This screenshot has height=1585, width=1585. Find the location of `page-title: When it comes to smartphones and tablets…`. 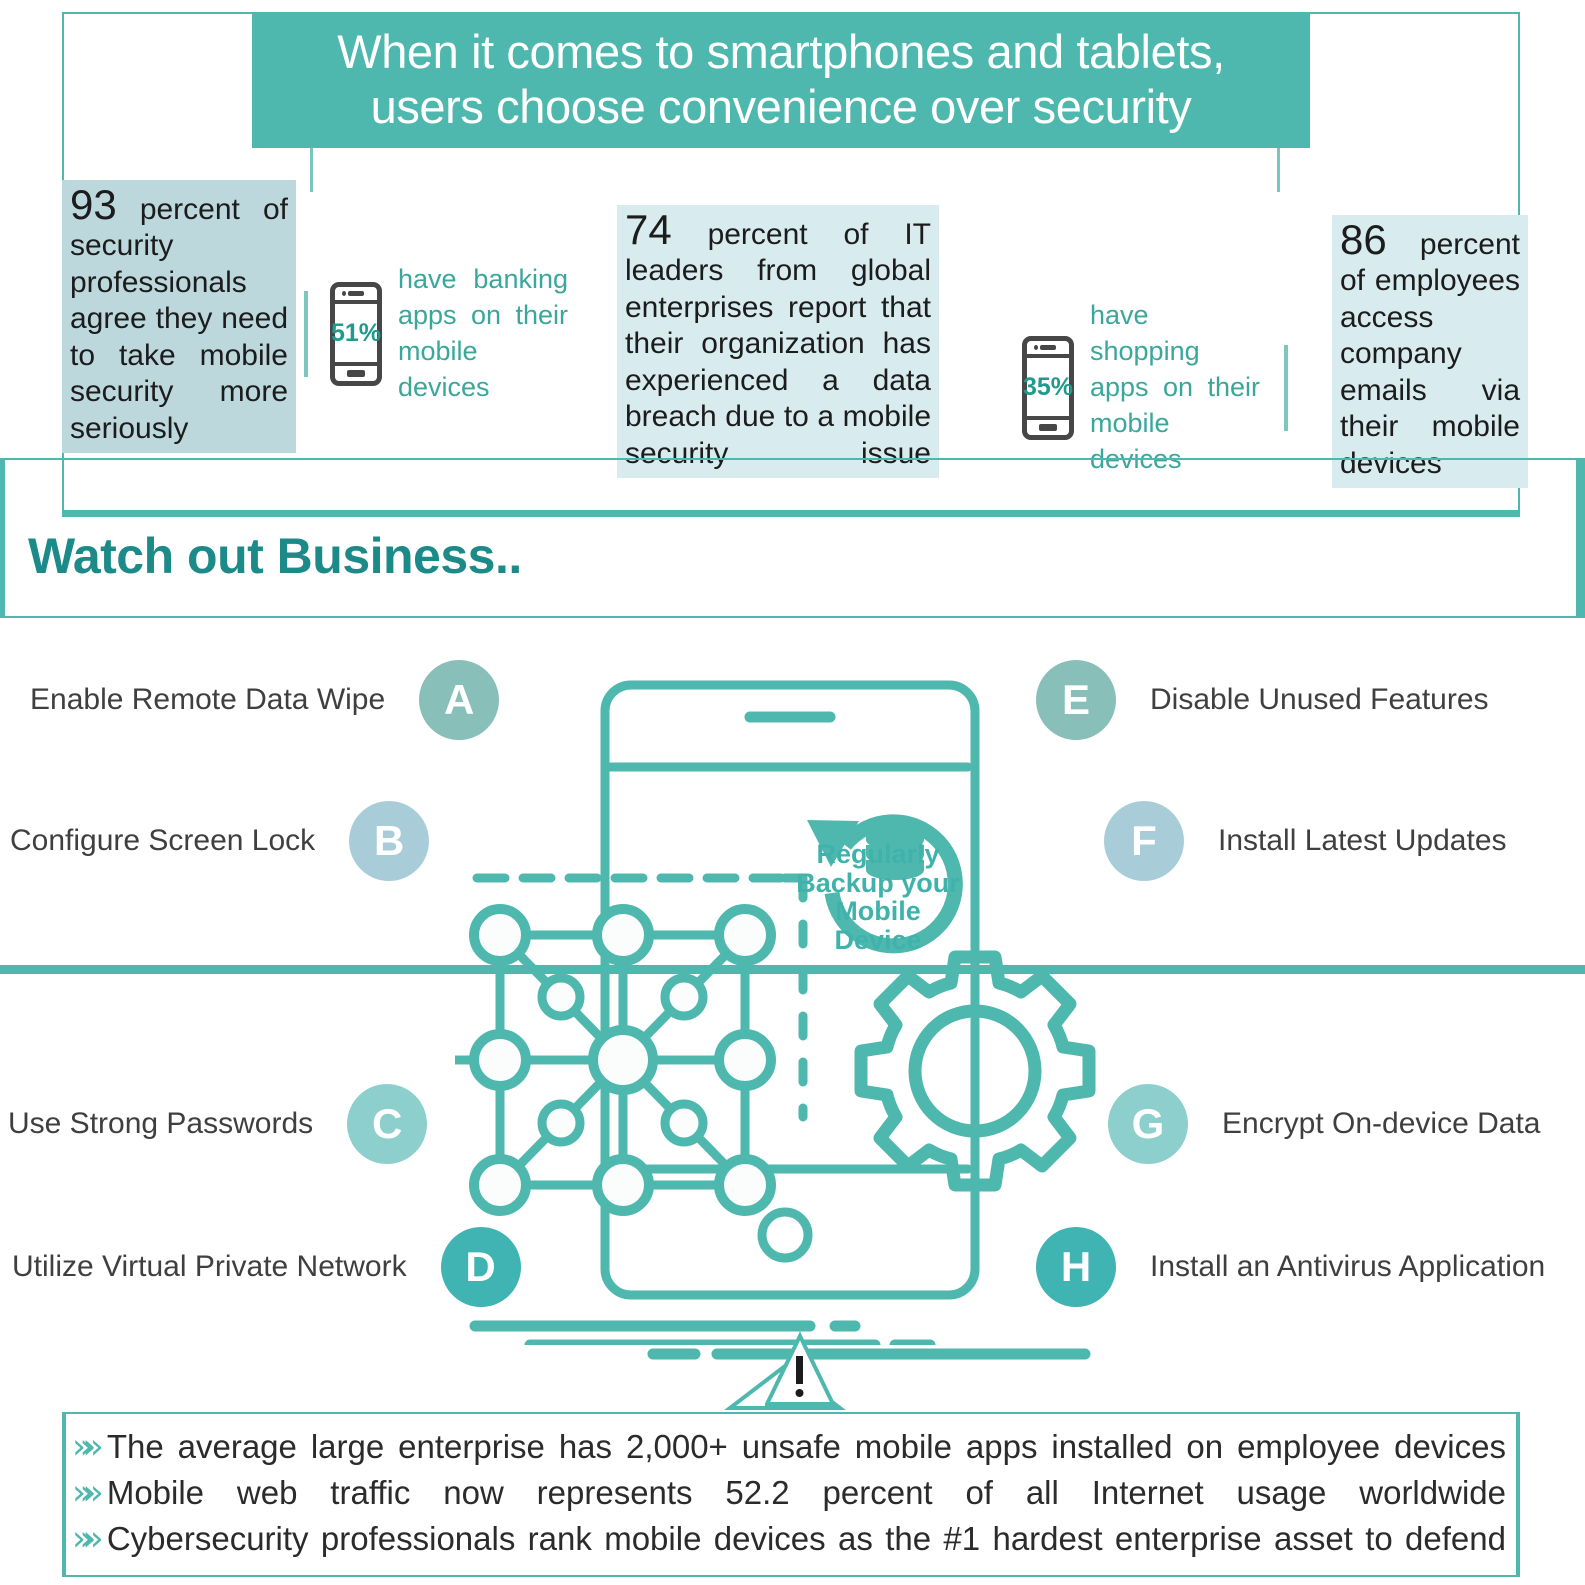

page-title: When it comes to smartphones and tablets… is located at coordinates (781, 80).